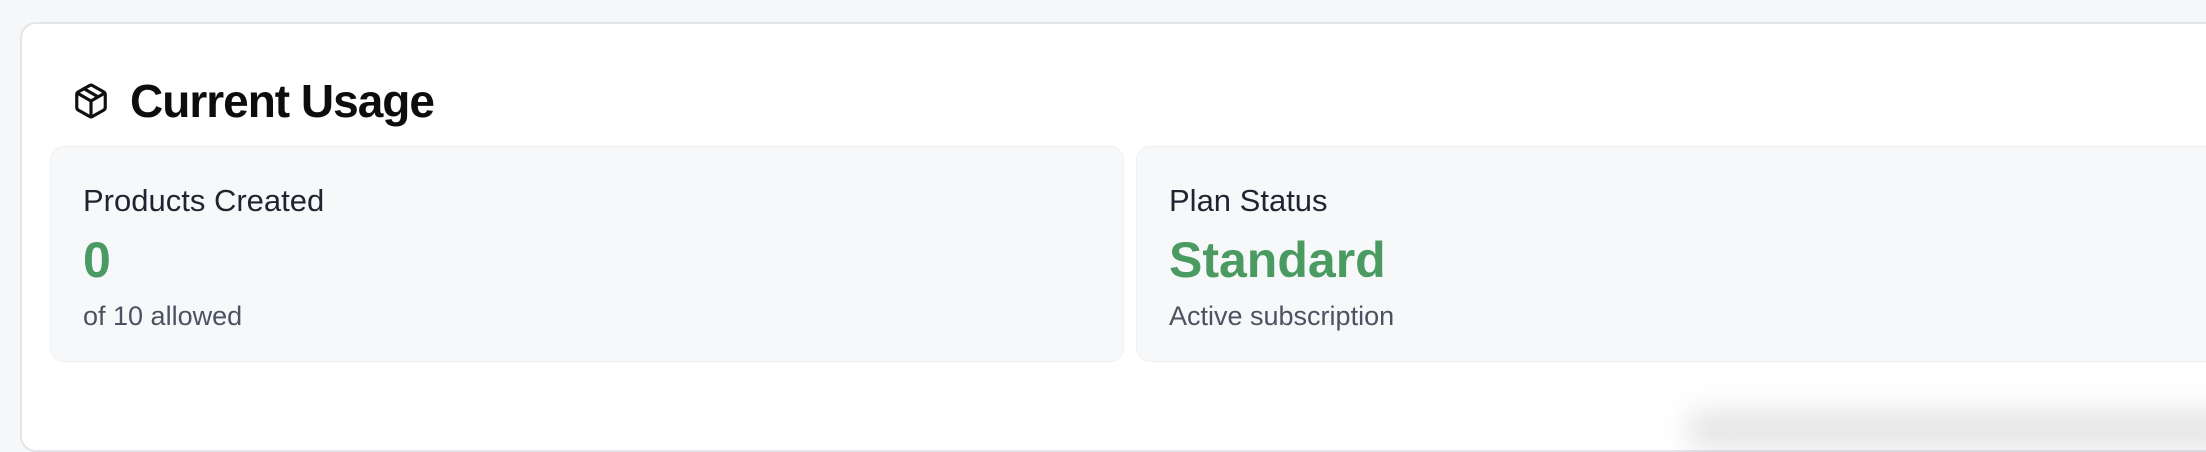 The width and height of the screenshot is (2206, 452). Describe the element at coordinates (162, 316) in the screenshot. I see `stat-subtext: of 10 allowed` at that location.